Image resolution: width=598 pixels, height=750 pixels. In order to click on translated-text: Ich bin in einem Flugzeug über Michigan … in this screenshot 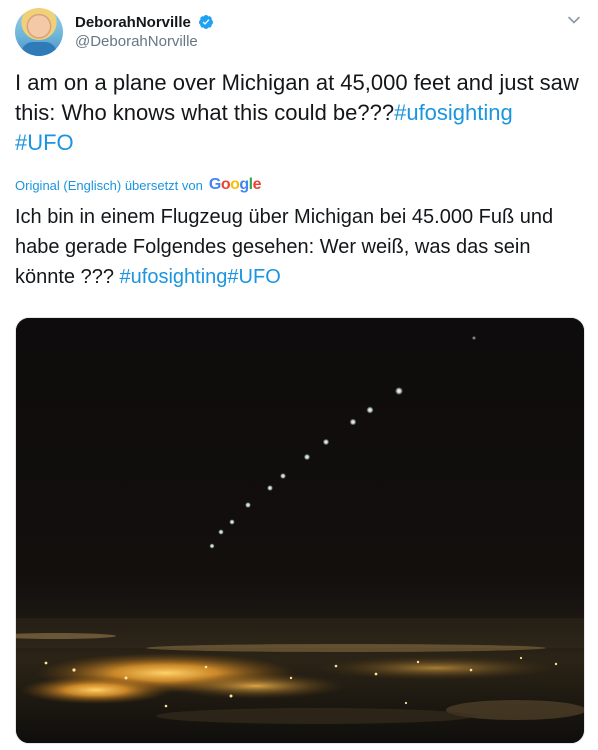, I will do `click(300, 247)`.